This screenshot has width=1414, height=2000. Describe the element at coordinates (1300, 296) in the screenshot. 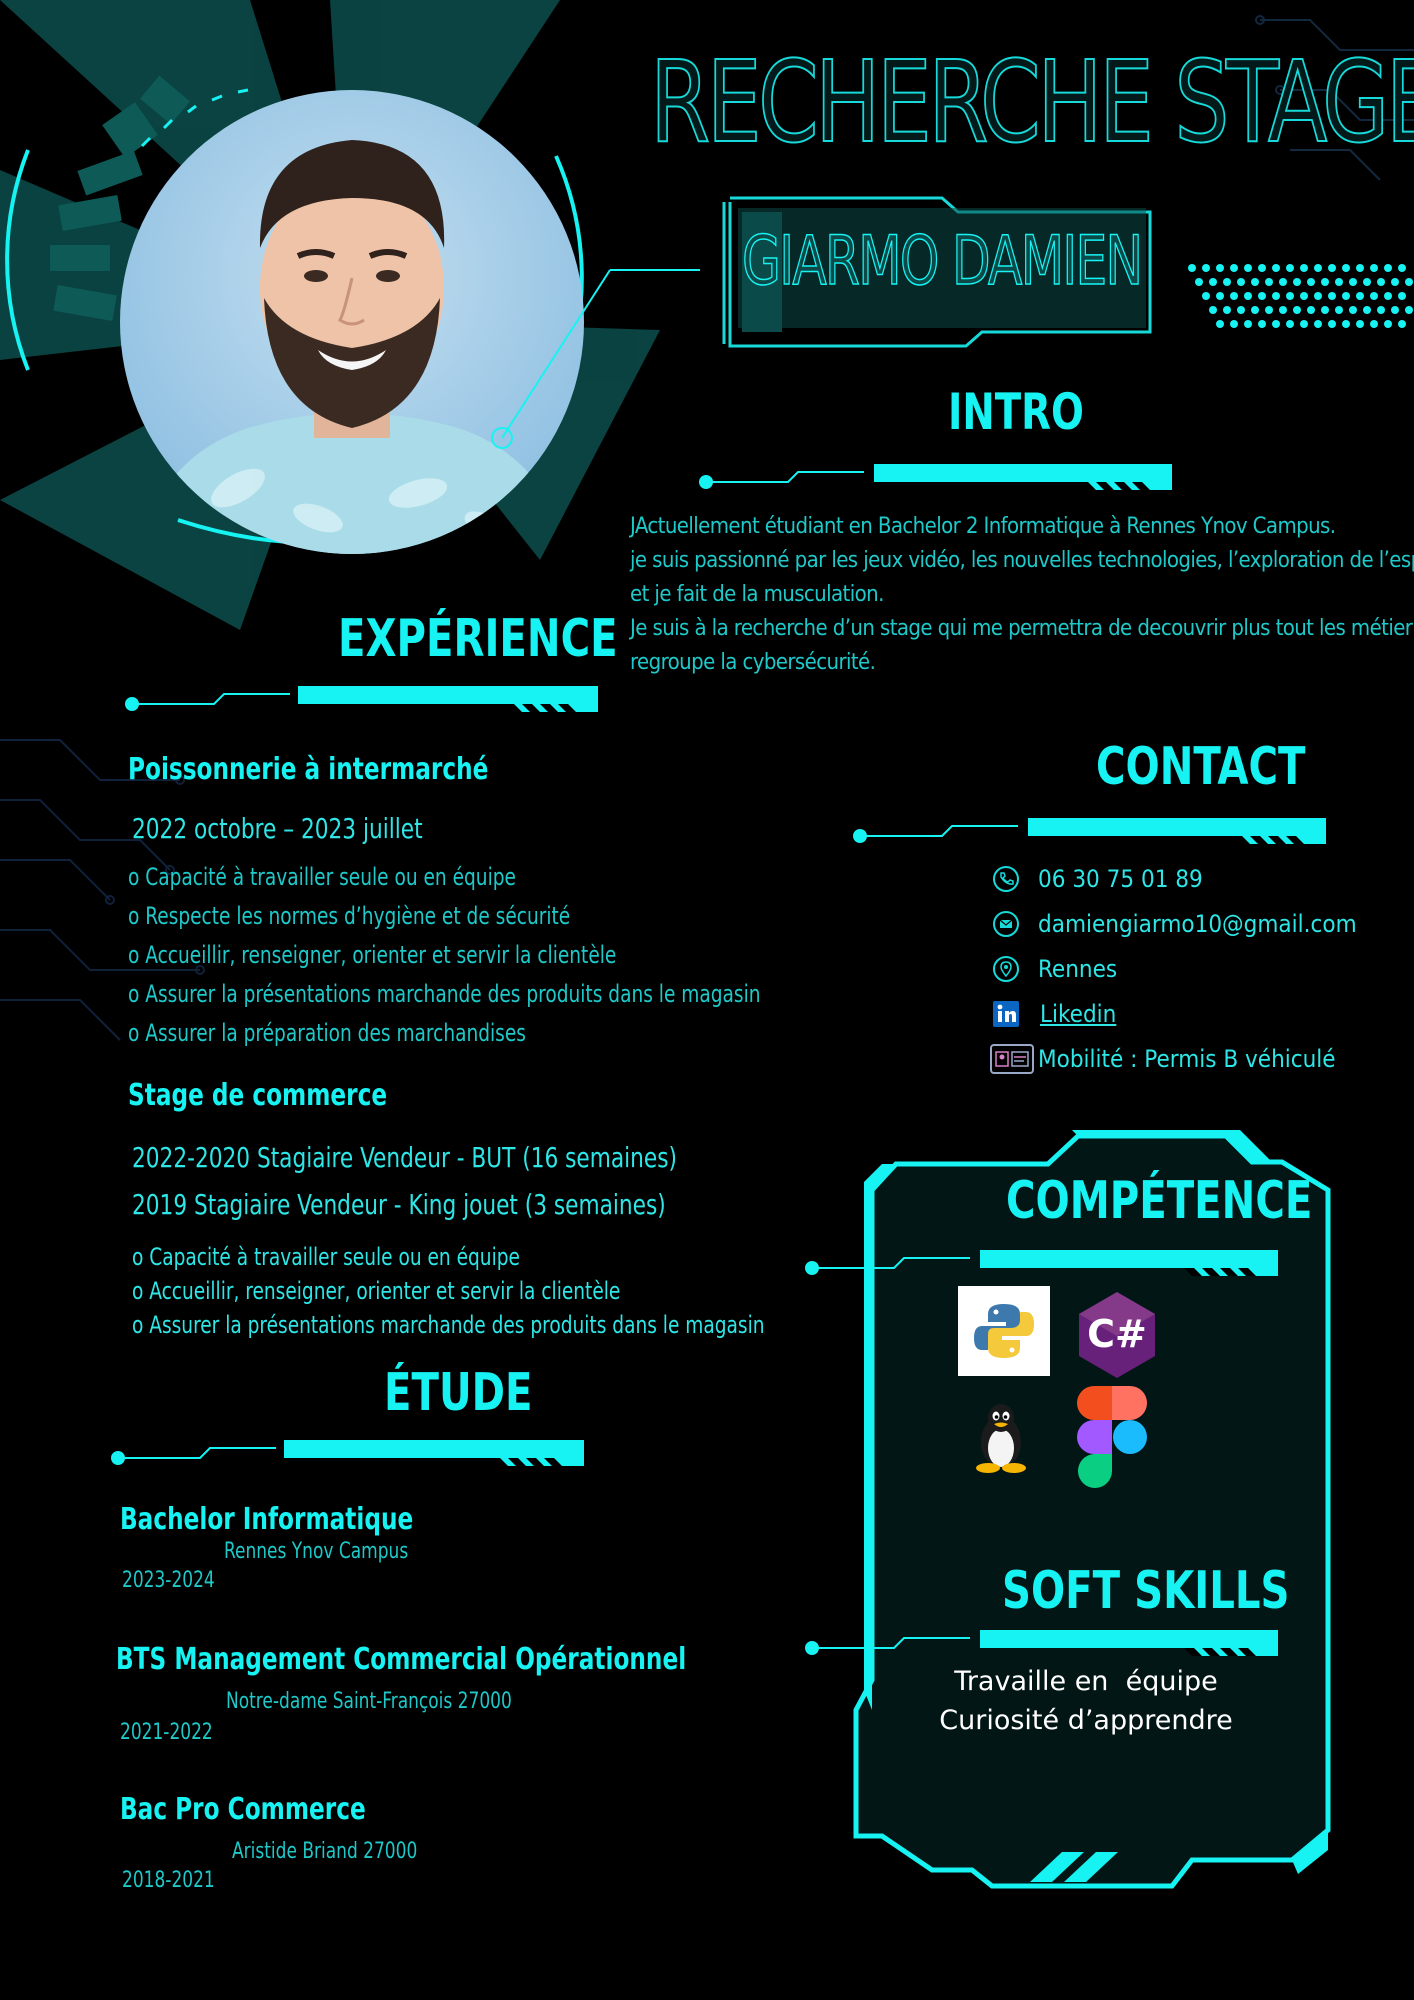

I see `dot-pattern-decoration` at that location.